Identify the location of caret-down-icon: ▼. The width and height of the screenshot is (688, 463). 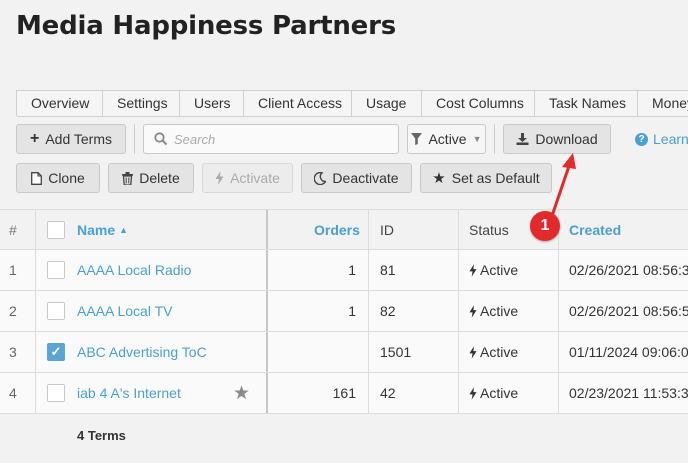
(477, 139).